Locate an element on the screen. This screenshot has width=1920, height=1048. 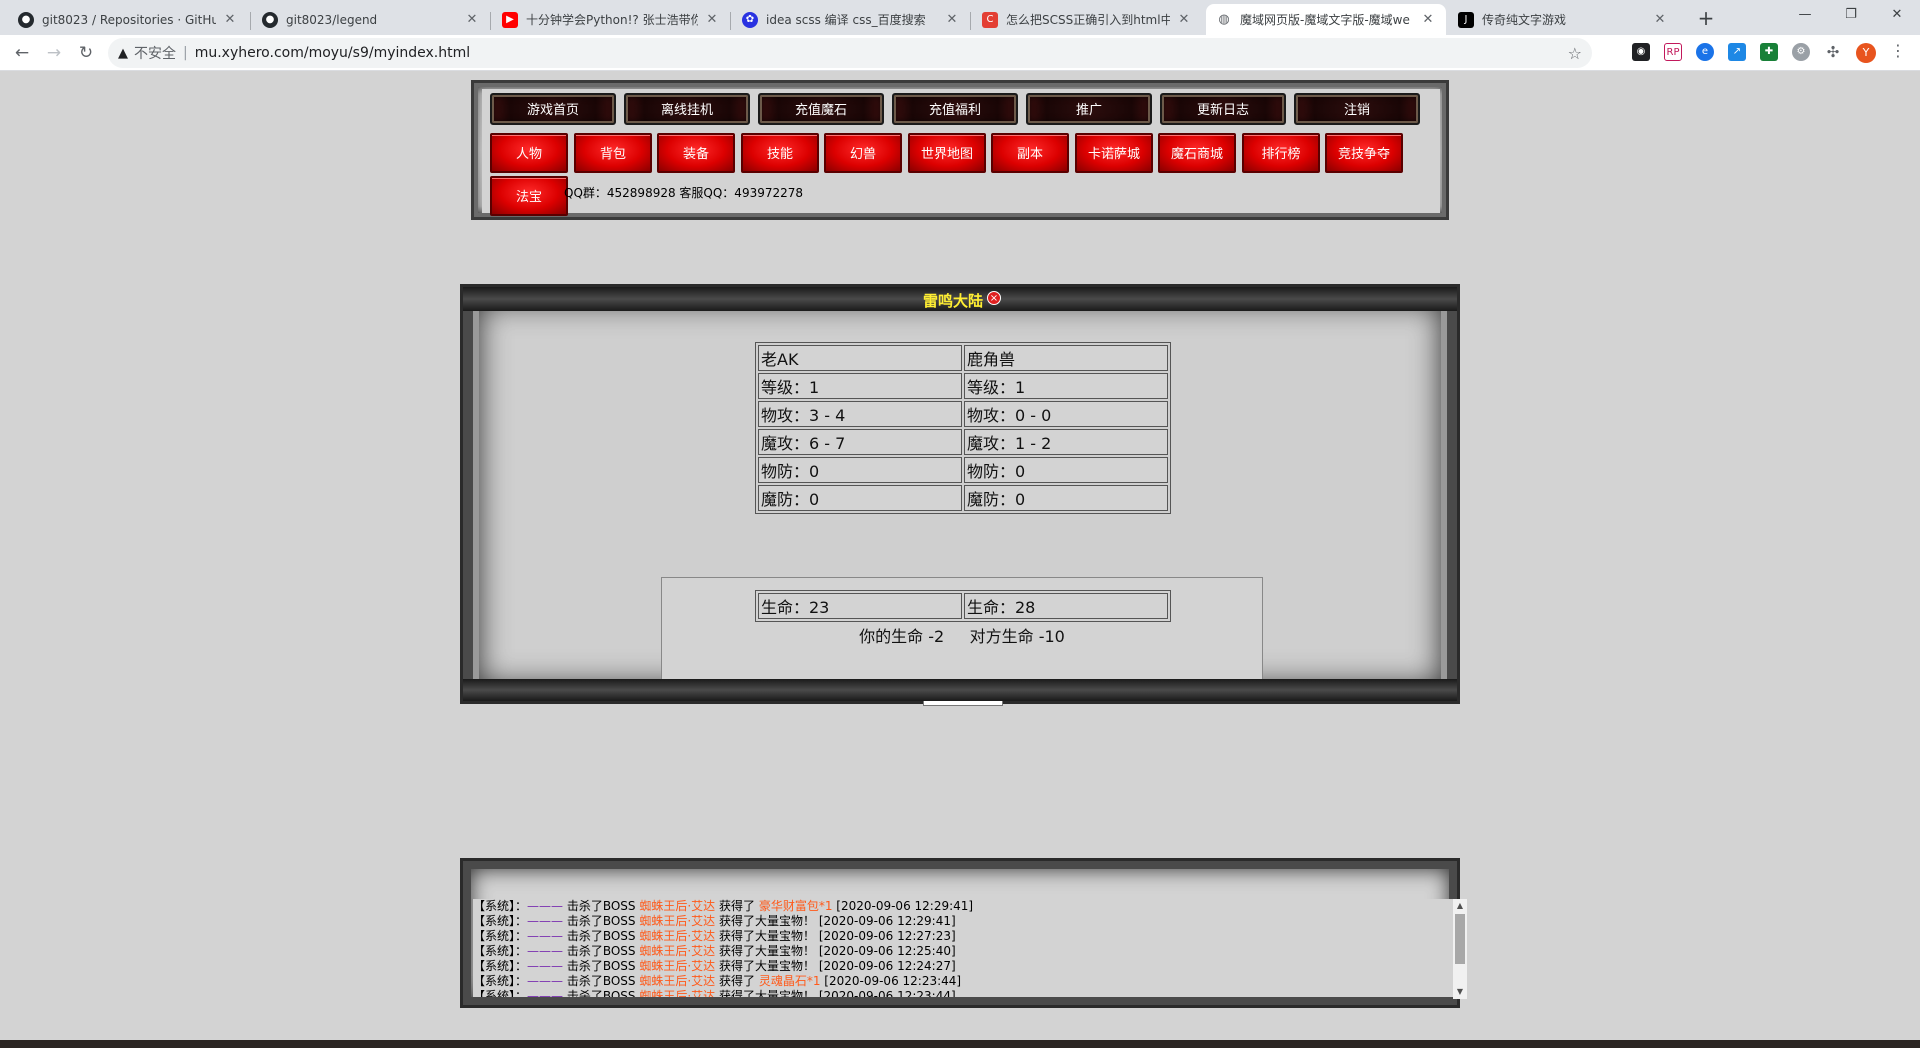
extension-icon-3: e is located at coordinates (1705, 52).